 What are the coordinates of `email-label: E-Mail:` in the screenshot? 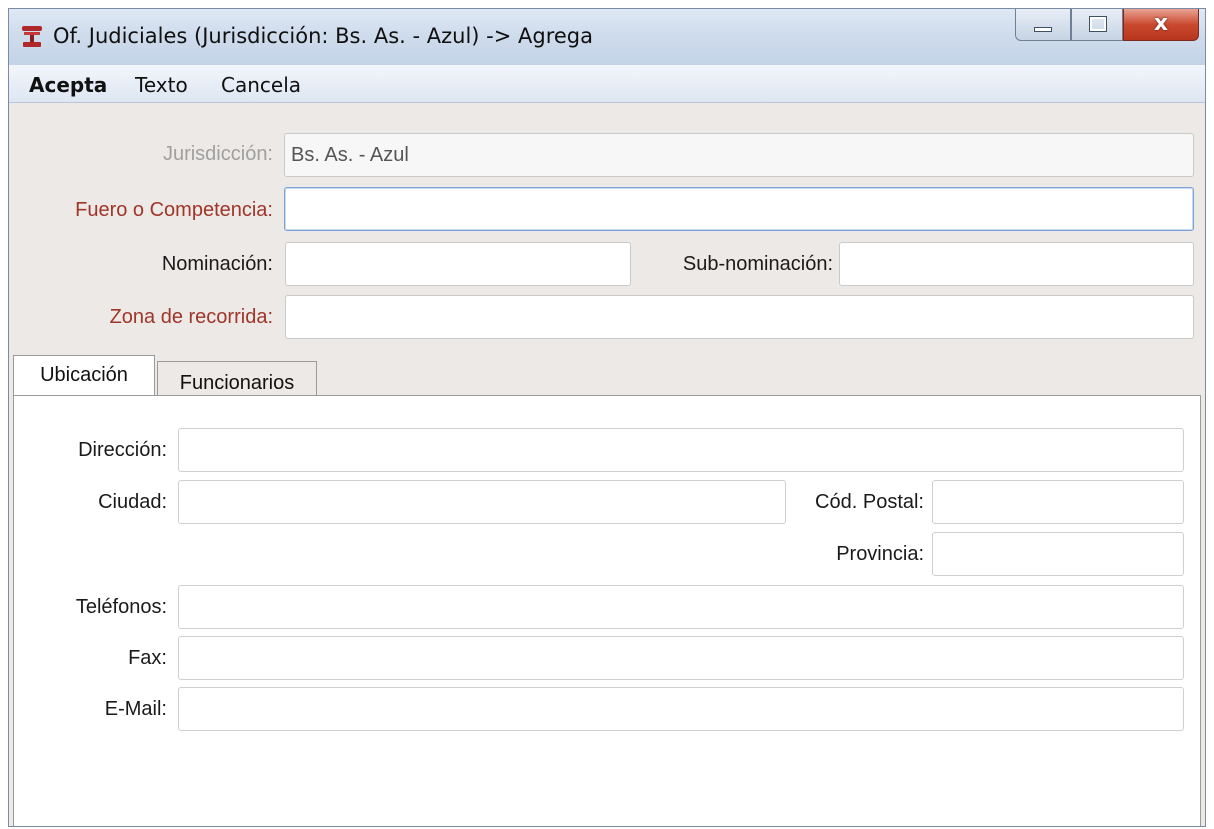 It's located at (135, 709).